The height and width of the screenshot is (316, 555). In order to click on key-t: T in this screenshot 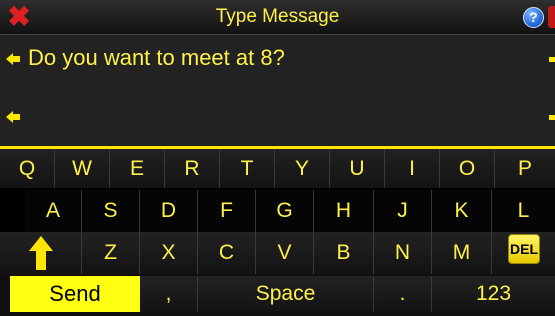, I will do `click(247, 168)`.